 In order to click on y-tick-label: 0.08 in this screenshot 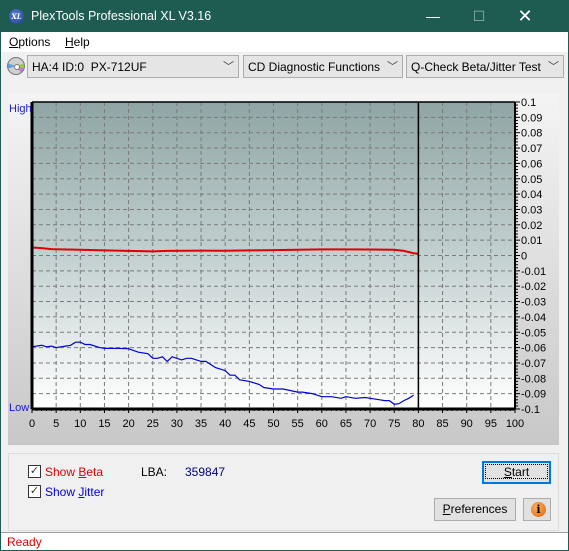, I will do `click(531, 134)`.